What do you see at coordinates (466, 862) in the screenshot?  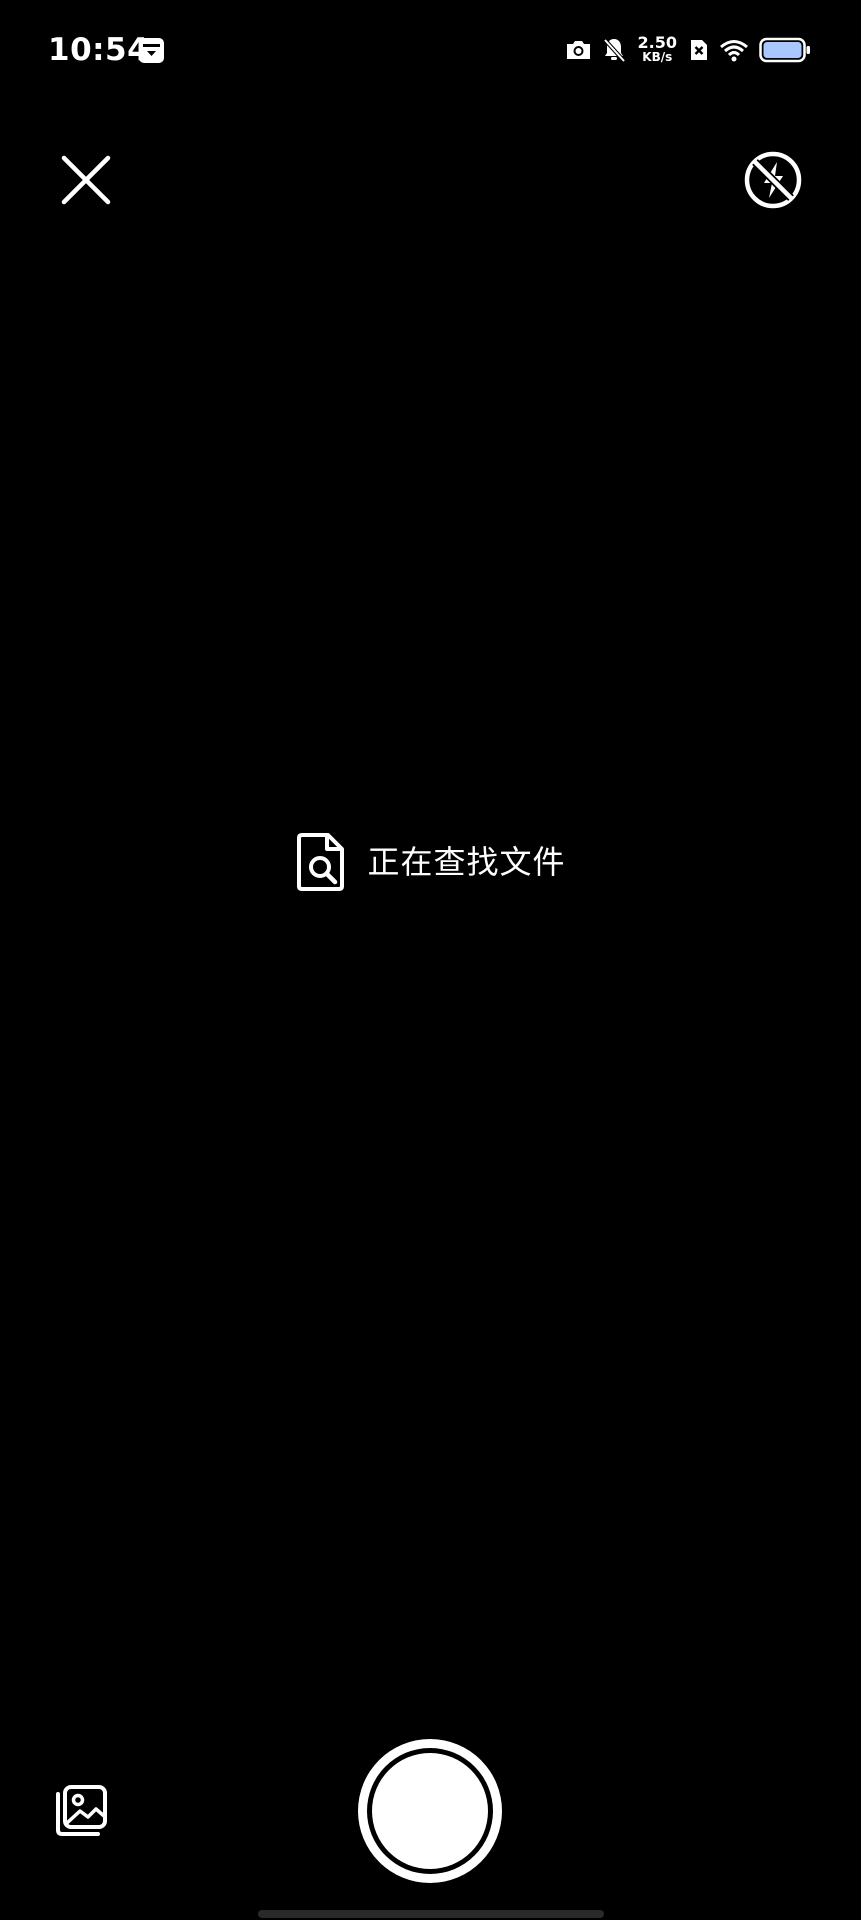 I see `status-message: 正在查找文件` at bounding box center [466, 862].